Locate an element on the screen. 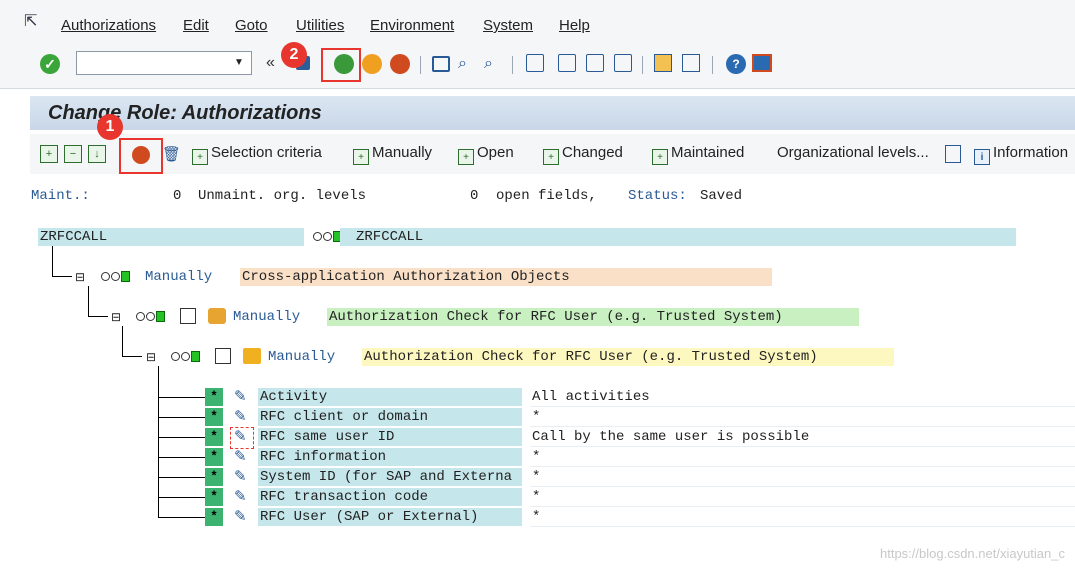 This screenshot has height=569, width=1075. level2-mode: Manually is located at coordinates (266, 317).